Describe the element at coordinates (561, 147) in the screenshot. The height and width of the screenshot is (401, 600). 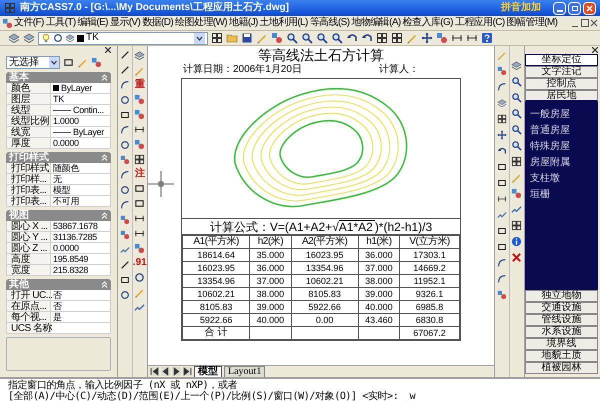
I see `symbol-item: 特殊房屋` at that location.